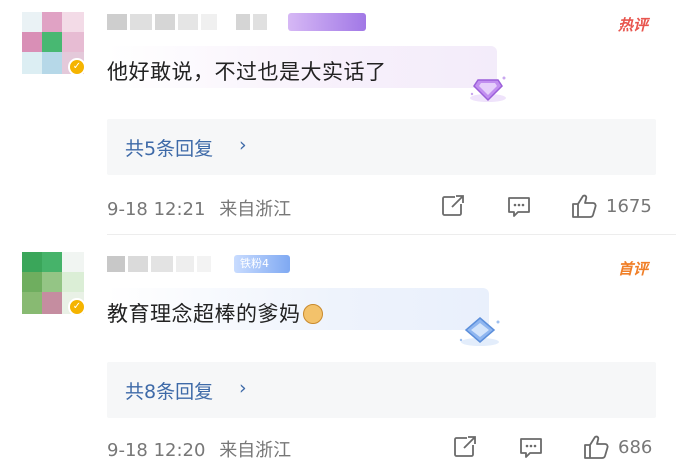  Describe the element at coordinates (629, 206) in the screenshot. I see `like-count: 1675` at that location.